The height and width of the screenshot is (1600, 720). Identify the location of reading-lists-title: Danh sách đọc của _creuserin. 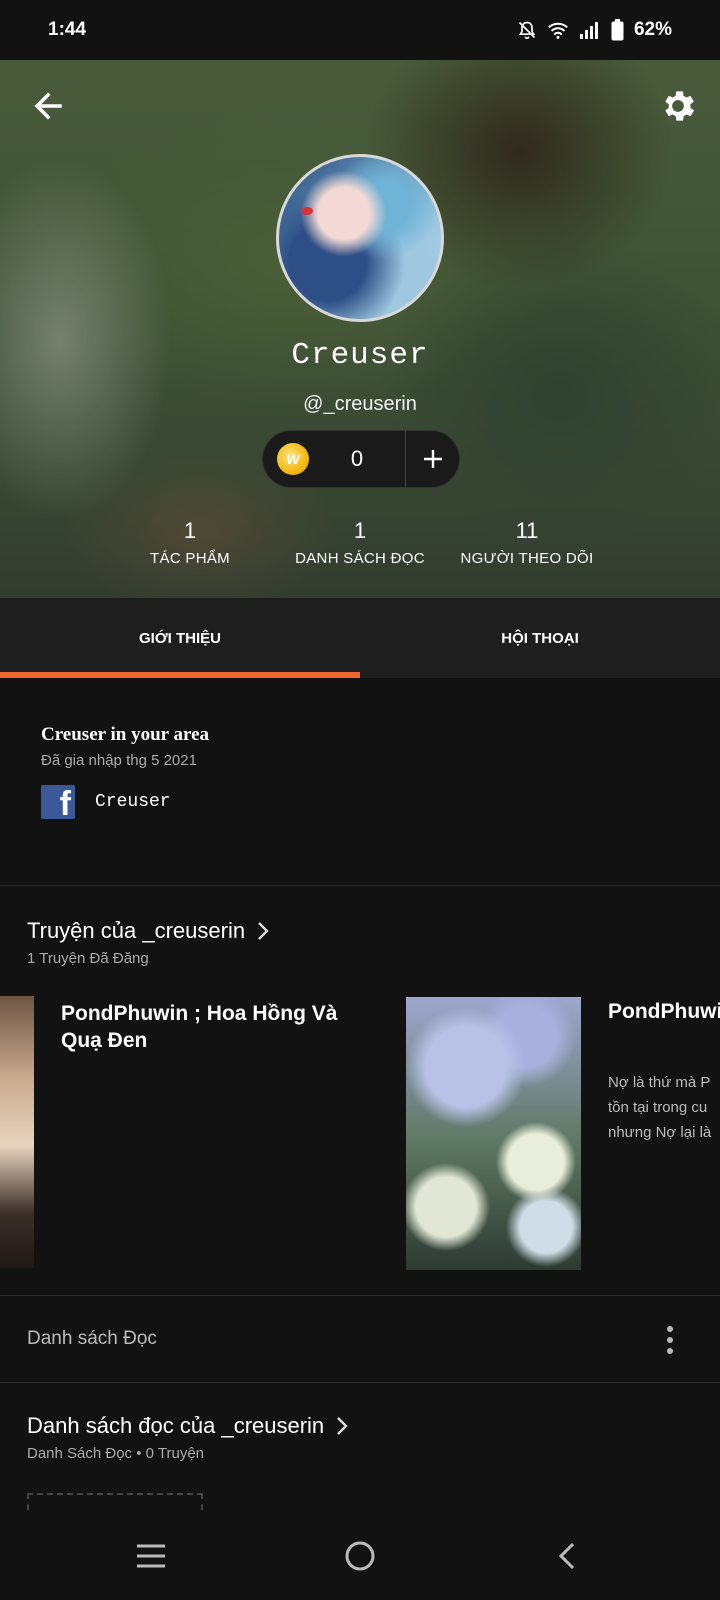
(176, 1425).